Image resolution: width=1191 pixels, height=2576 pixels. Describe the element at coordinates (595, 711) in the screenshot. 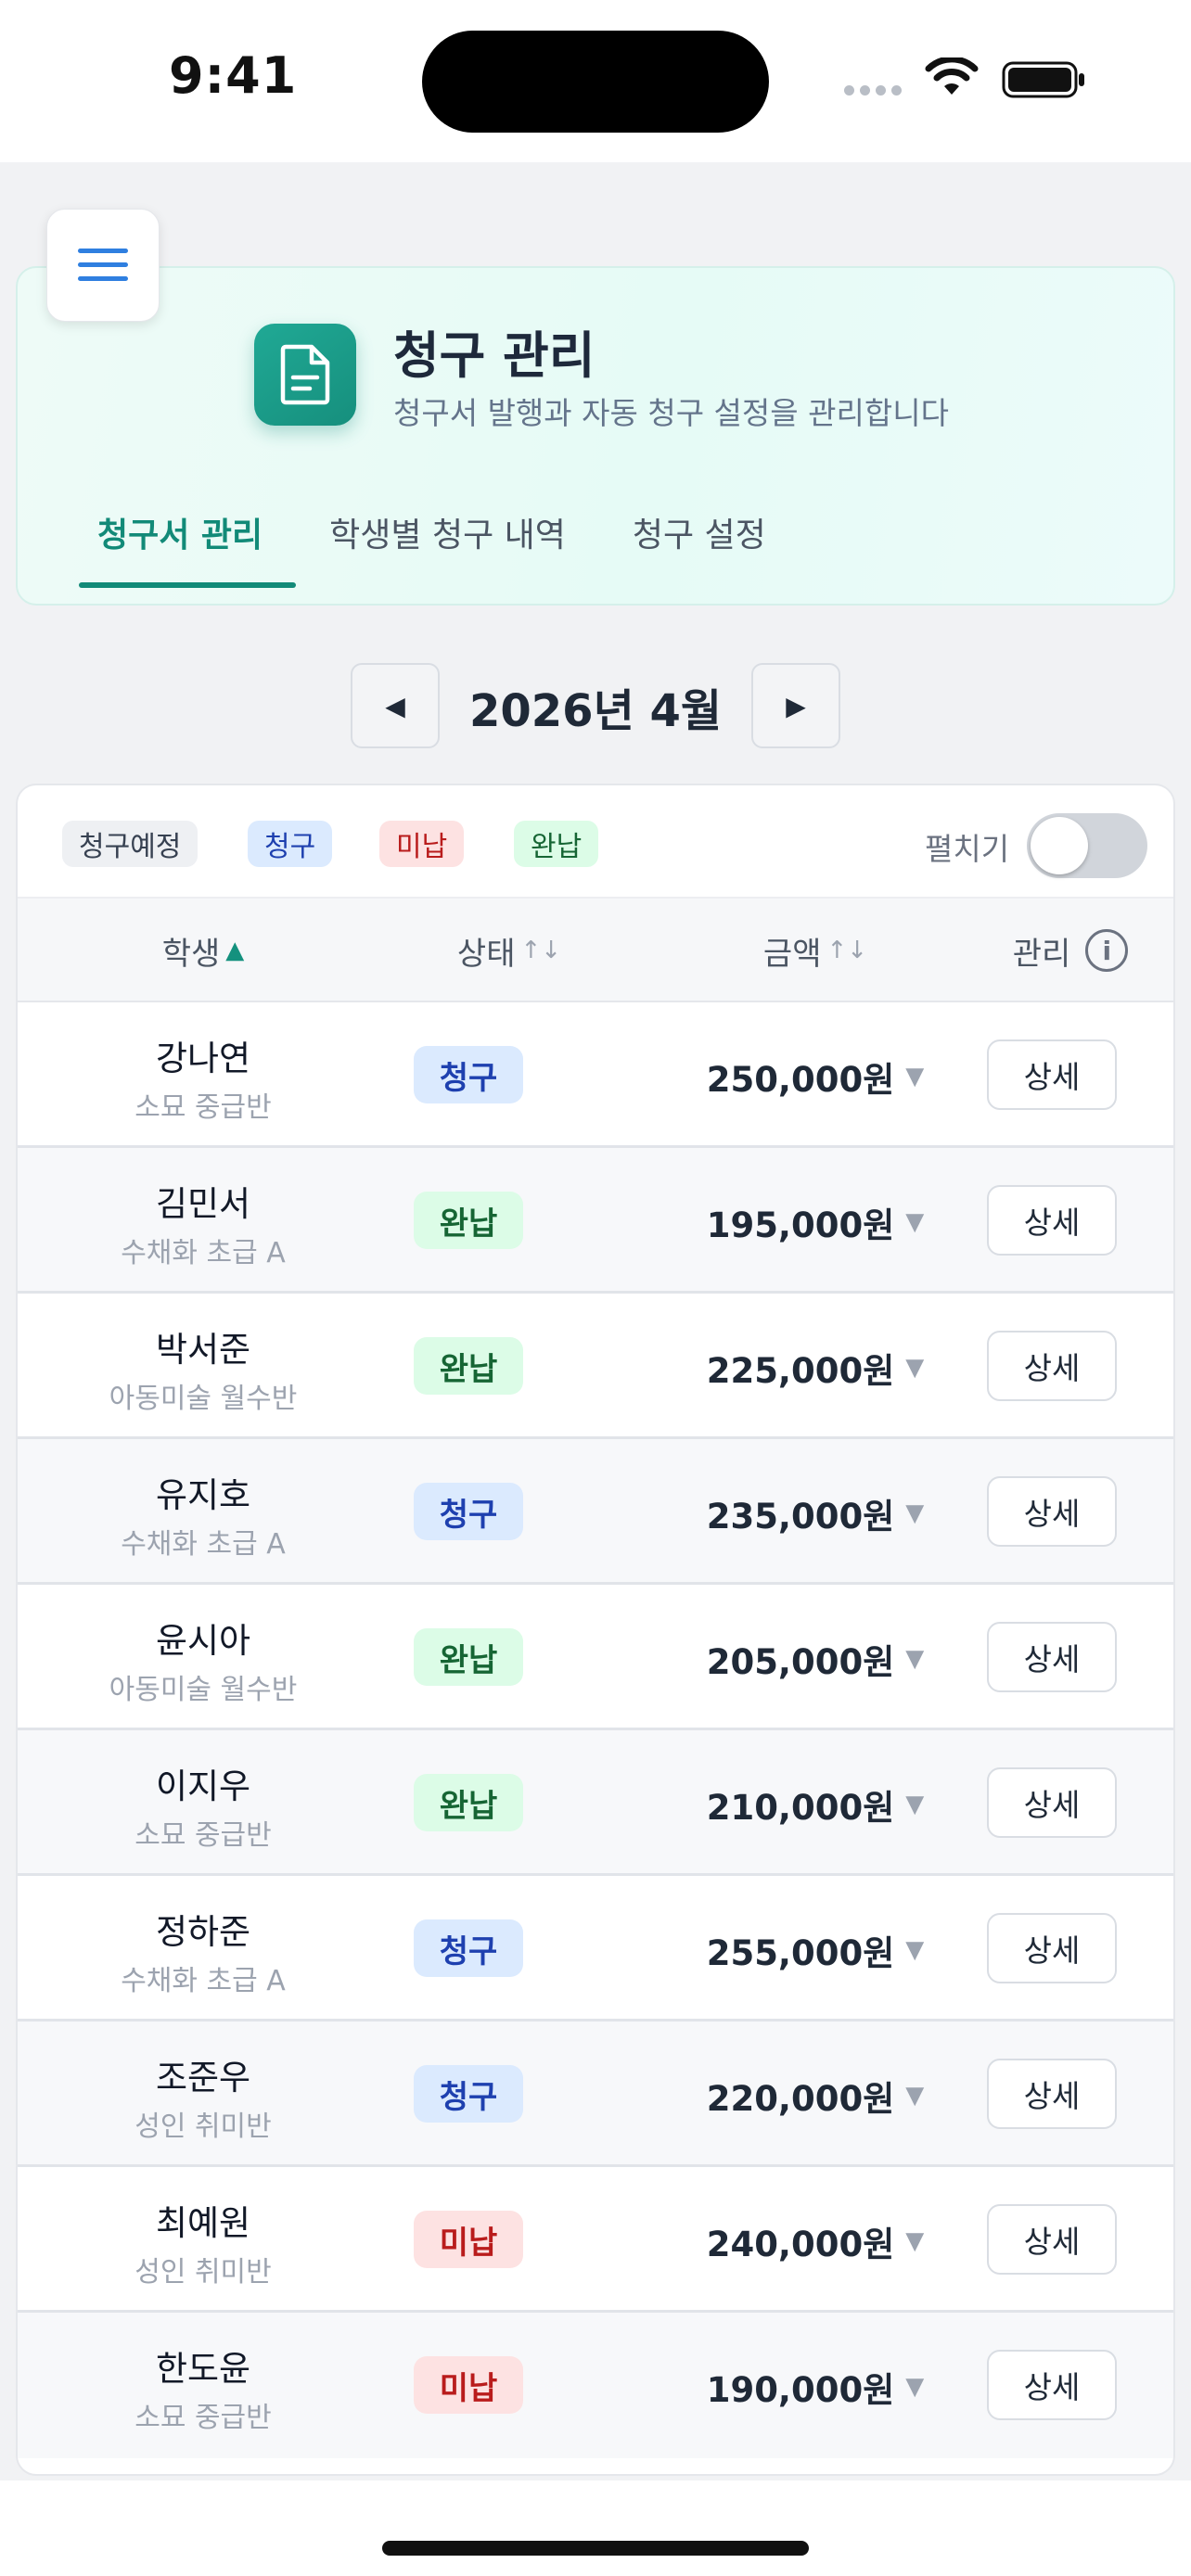

I see `current-month-label: 2026년 4월` at that location.